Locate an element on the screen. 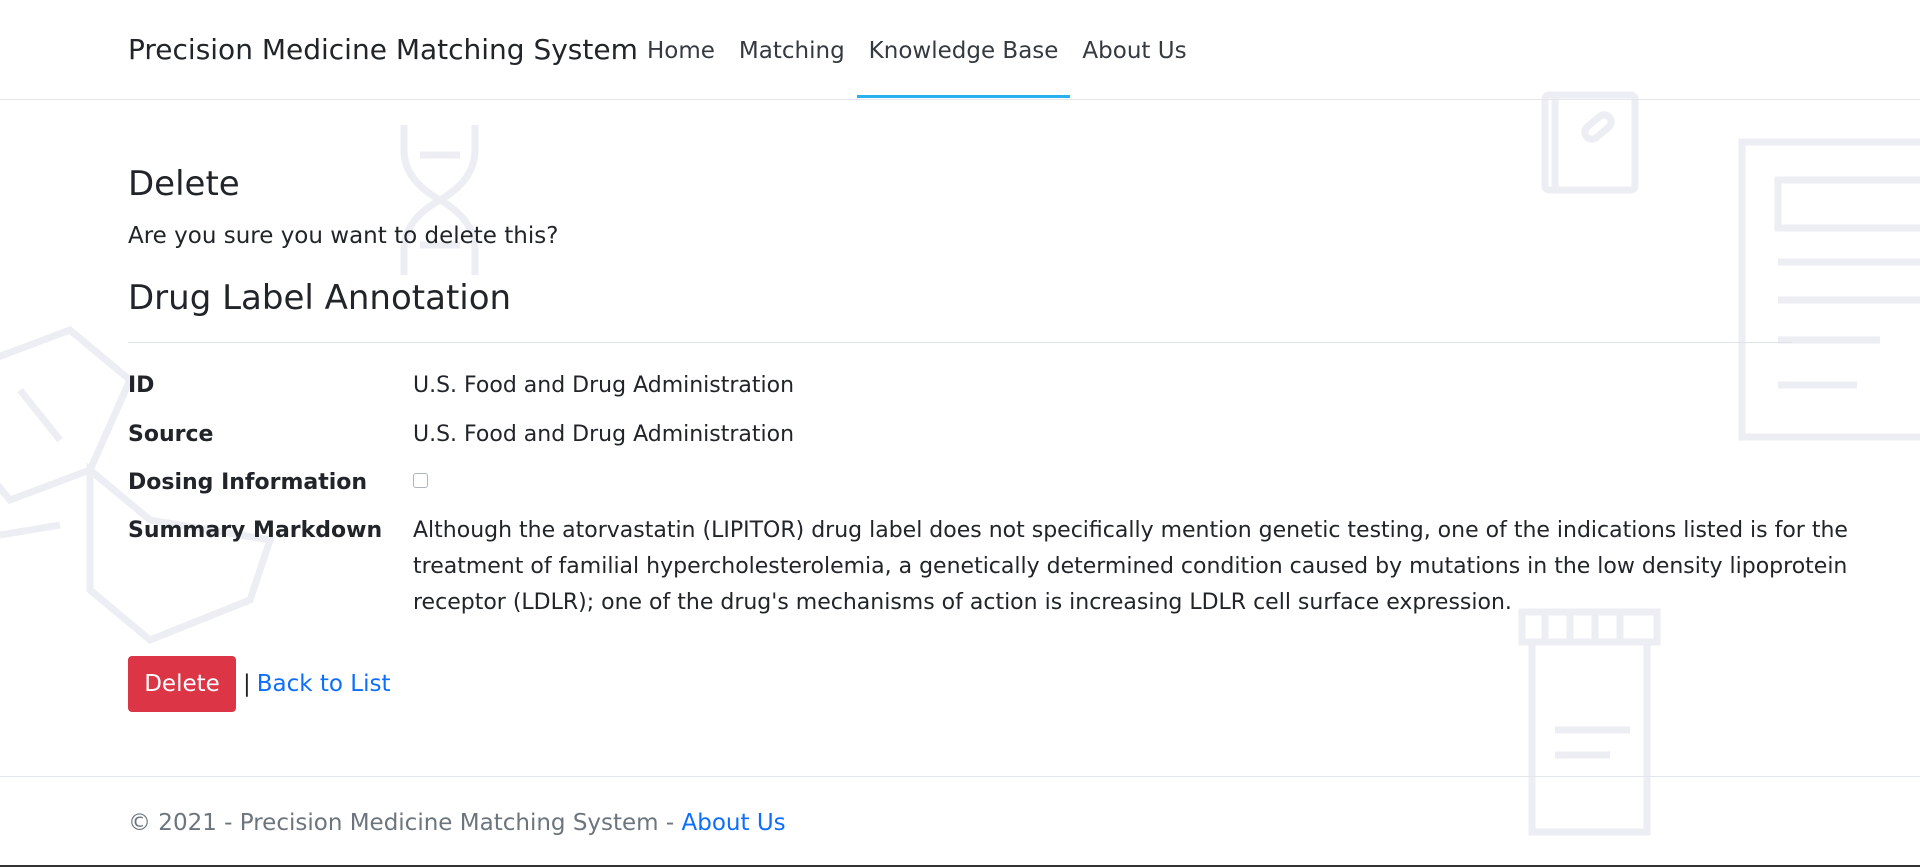 Image resolution: width=1920 pixels, height=867 pixels. nav-home: Home is located at coordinates (681, 67).